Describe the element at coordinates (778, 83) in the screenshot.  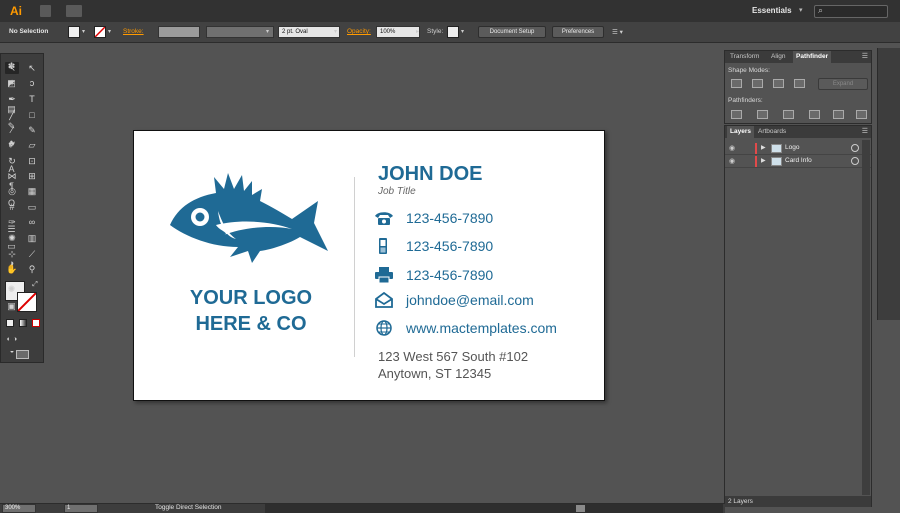
I see `intersect-icon` at that location.